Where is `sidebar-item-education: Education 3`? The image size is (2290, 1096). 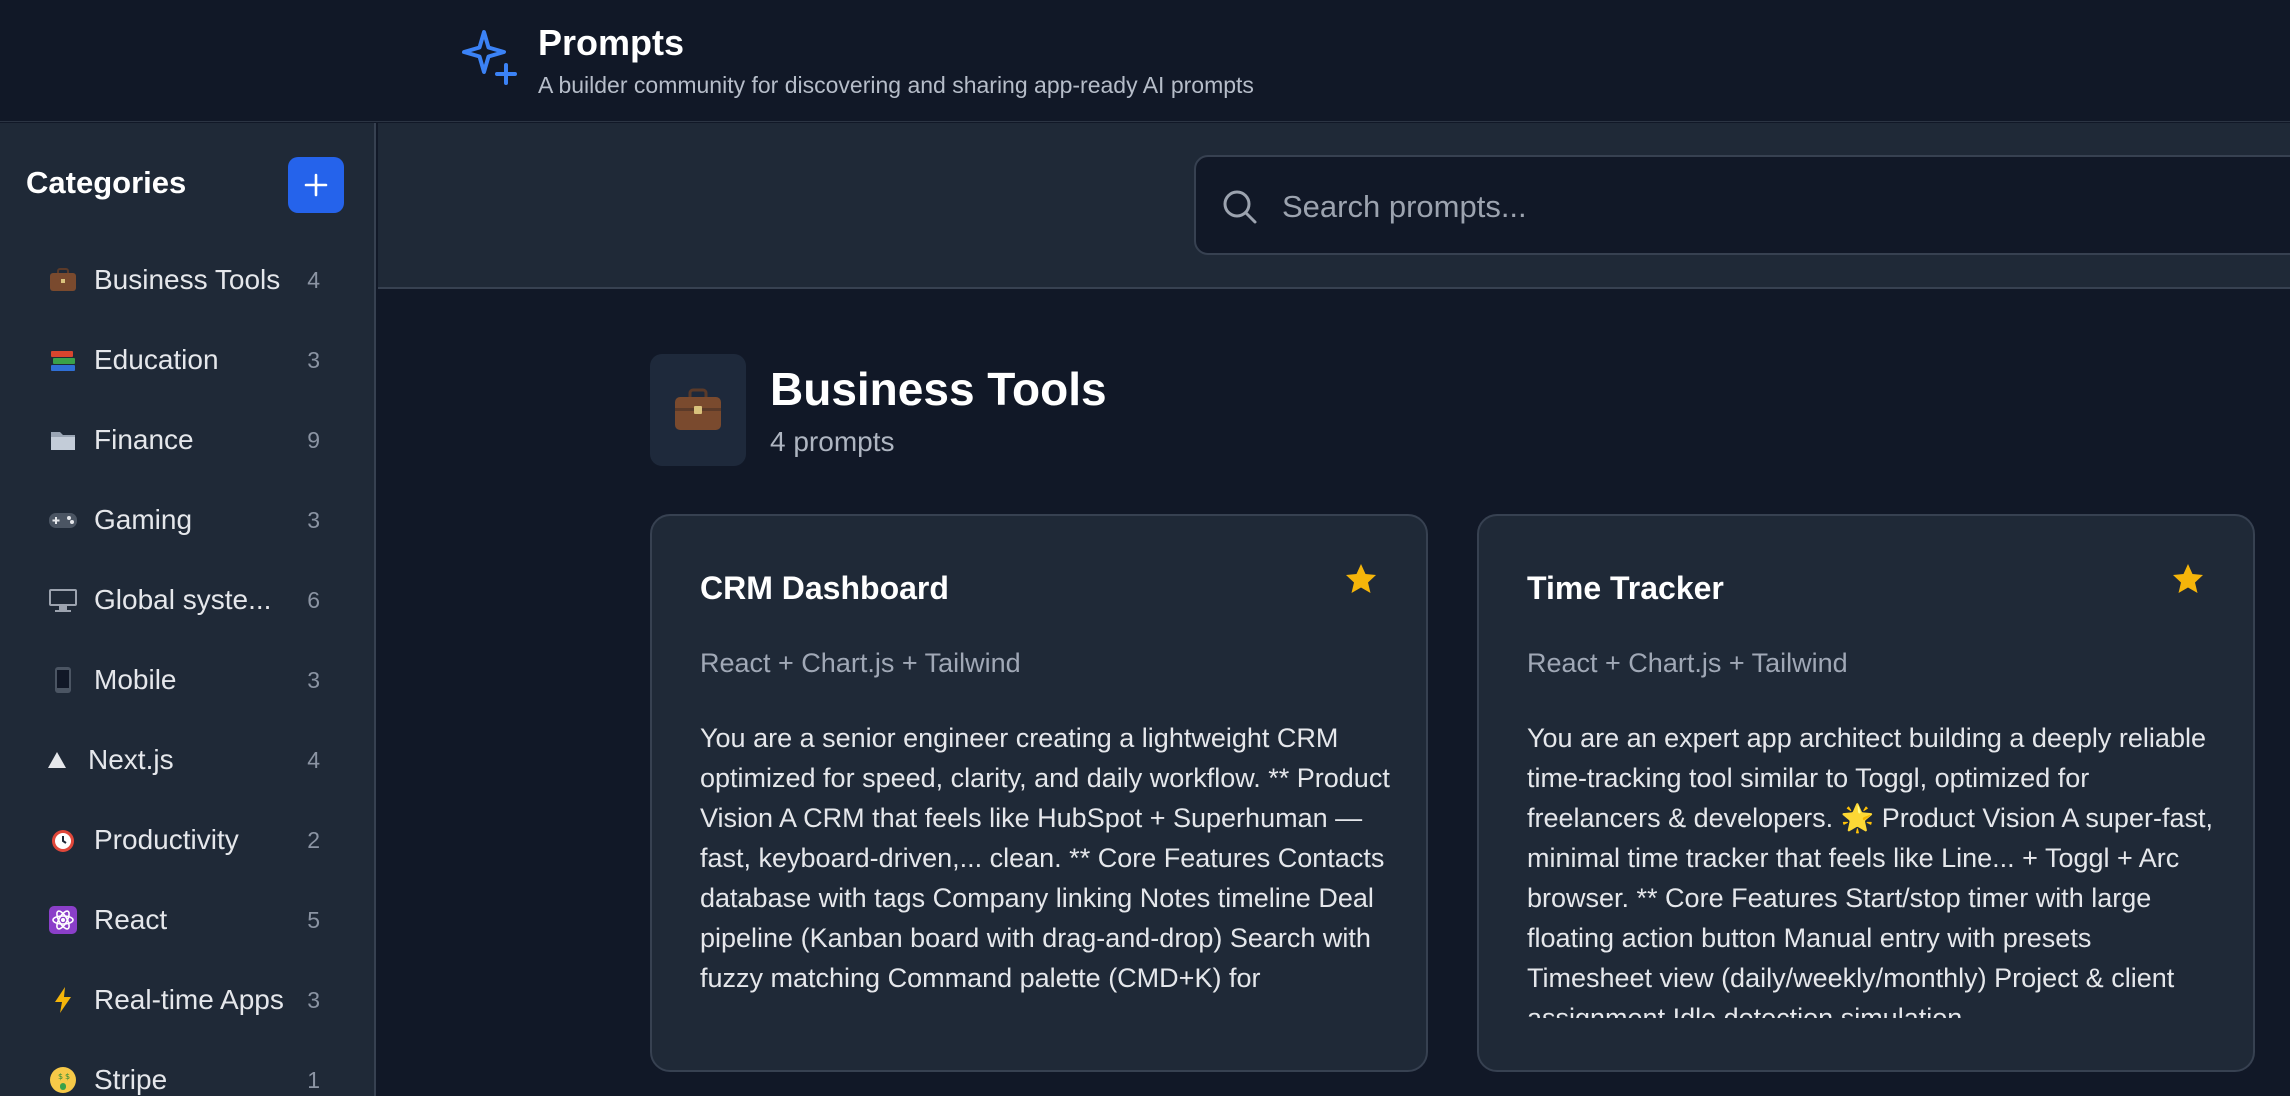
sidebar-item-education: Education 3 is located at coordinates (187, 373).